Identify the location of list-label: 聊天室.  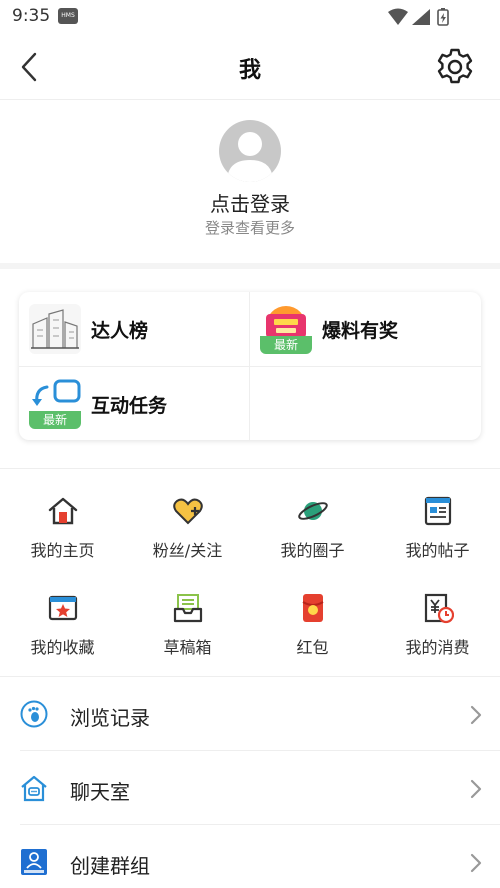
(100, 792).